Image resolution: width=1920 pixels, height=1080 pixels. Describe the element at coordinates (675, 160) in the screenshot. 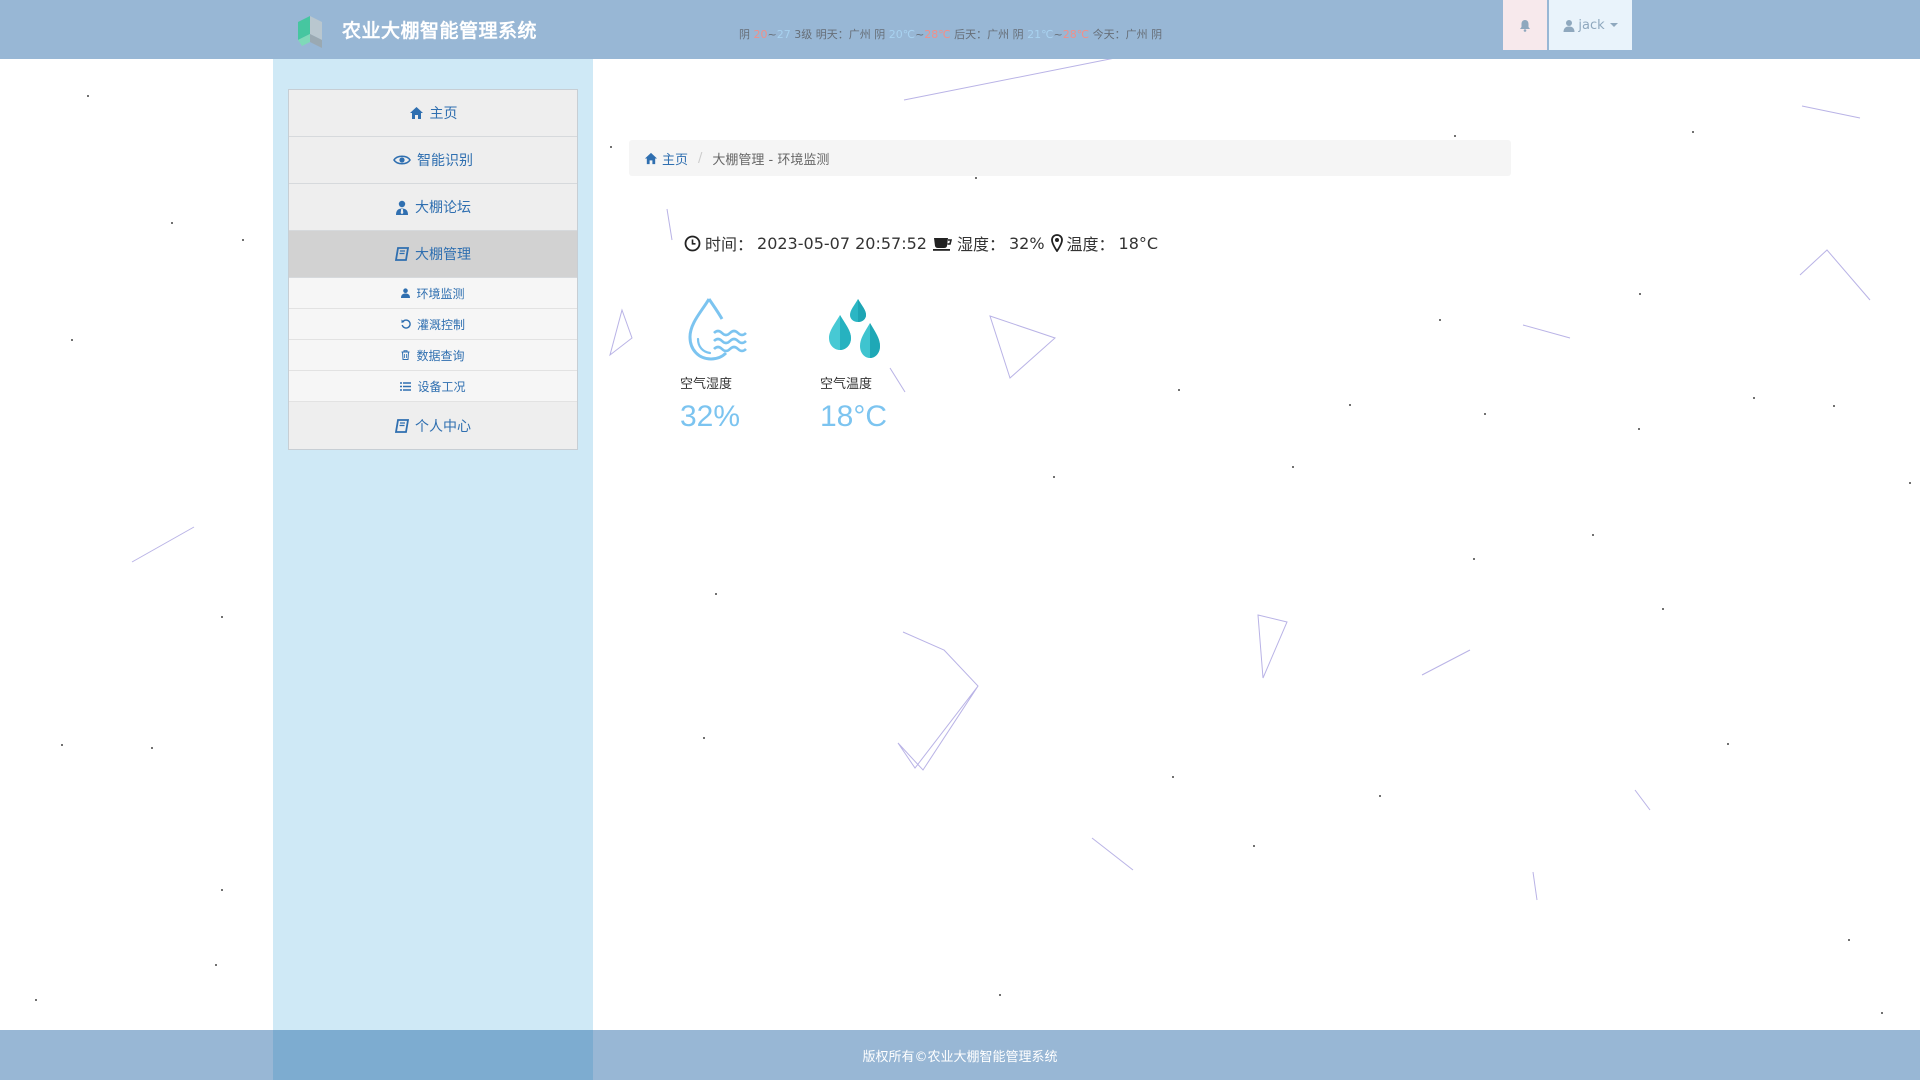

I see `breadcrumb-home-label: 主页` at that location.